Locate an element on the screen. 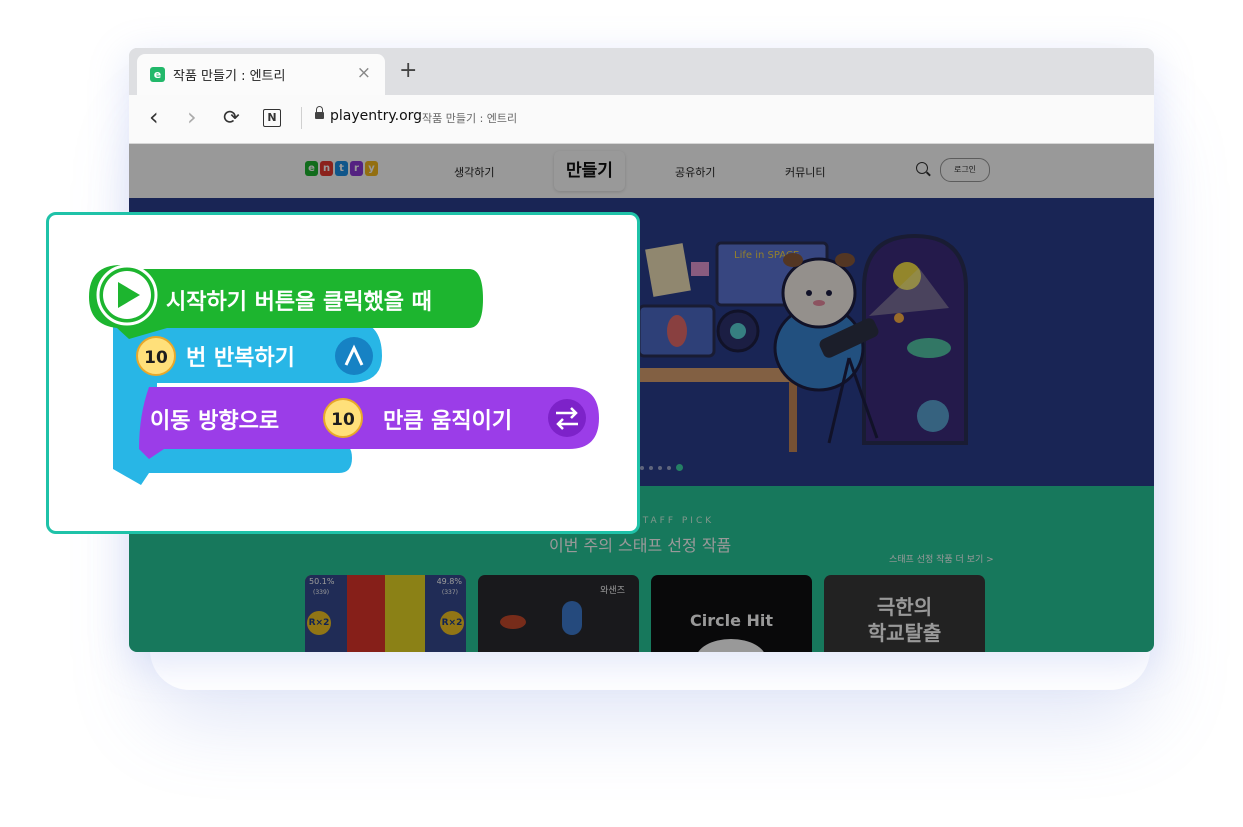 The image size is (1243, 827). browser-tab: e 작품 만들기 : 엔트리 × is located at coordinates (261, 74).